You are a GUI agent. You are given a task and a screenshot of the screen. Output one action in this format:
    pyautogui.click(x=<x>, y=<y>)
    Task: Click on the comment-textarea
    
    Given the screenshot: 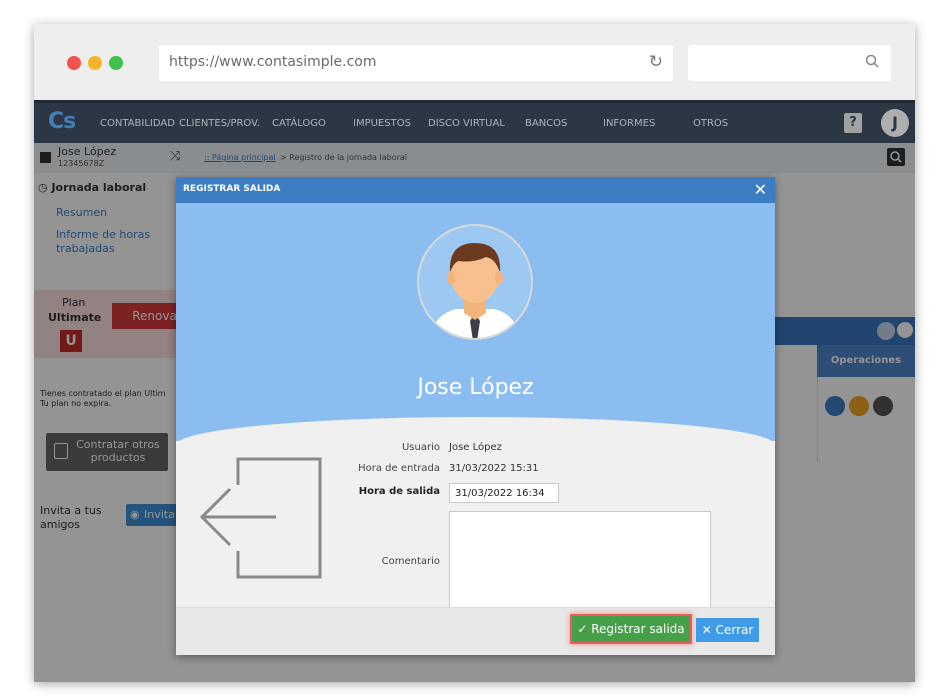 What is the action you would take?
    pyautogui.click(x=580, y=562)
    